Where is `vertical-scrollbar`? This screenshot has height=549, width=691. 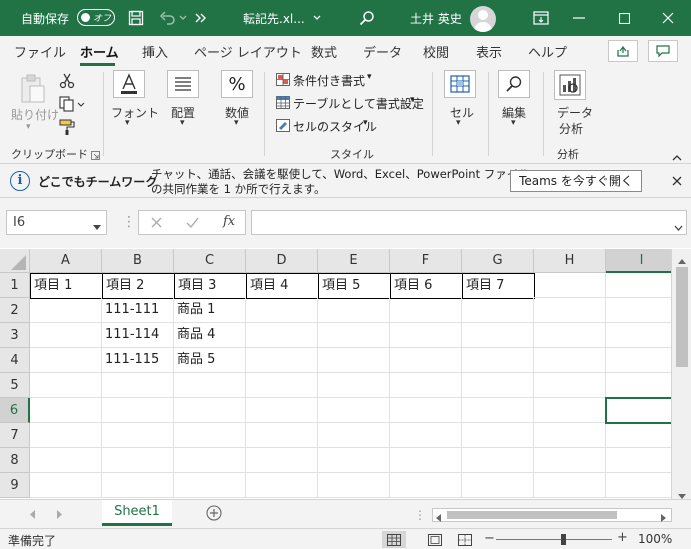
vertical-scrollbar is located at coordinates (681, 374).